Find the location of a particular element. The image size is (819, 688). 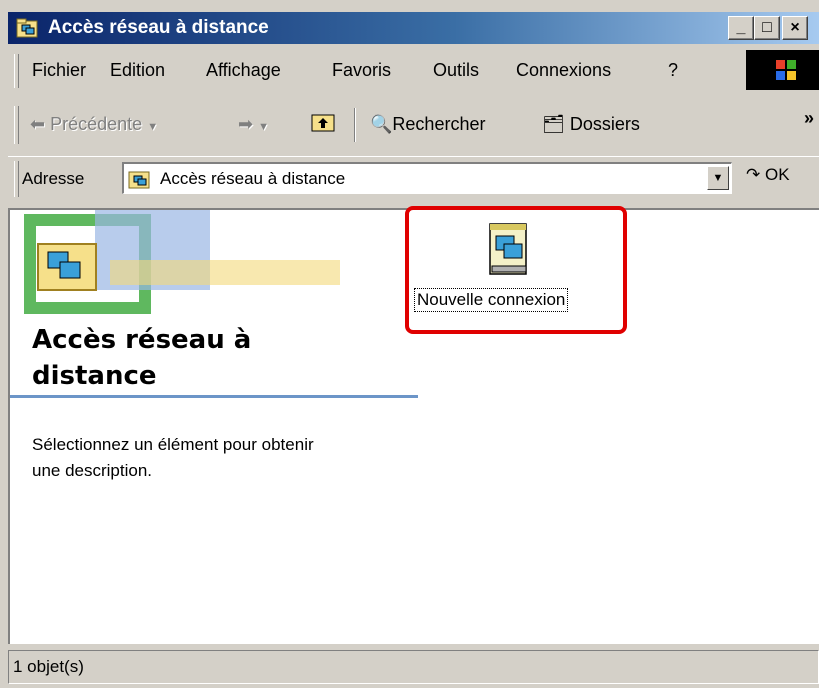

toolbar-grip is located at coordinates (16, 125).